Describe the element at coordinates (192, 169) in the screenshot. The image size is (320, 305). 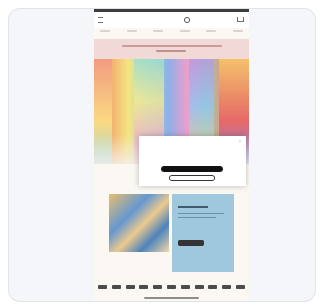
I see `popup-primary-button` at that location.